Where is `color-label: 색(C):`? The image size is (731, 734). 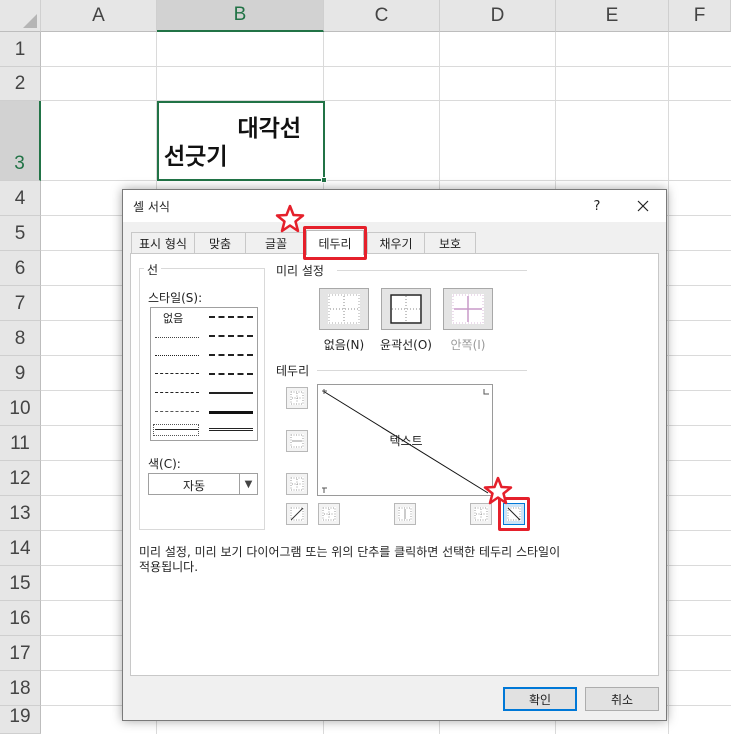 color-label: 색(C): is located at coordinates (164, 464).